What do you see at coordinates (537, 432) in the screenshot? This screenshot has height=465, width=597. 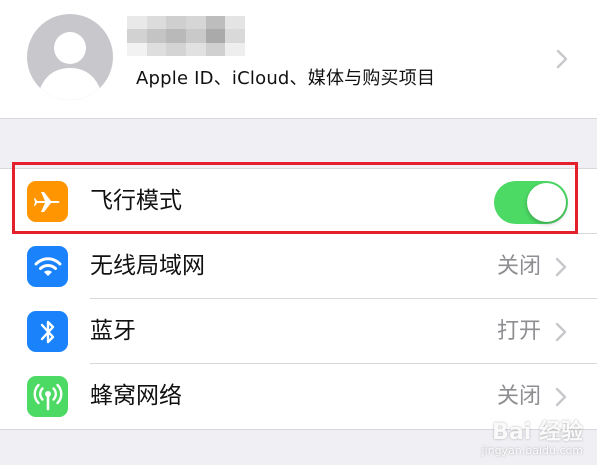 I see `watermark-brand: Bai 经验` at bounding box center [537, 432].